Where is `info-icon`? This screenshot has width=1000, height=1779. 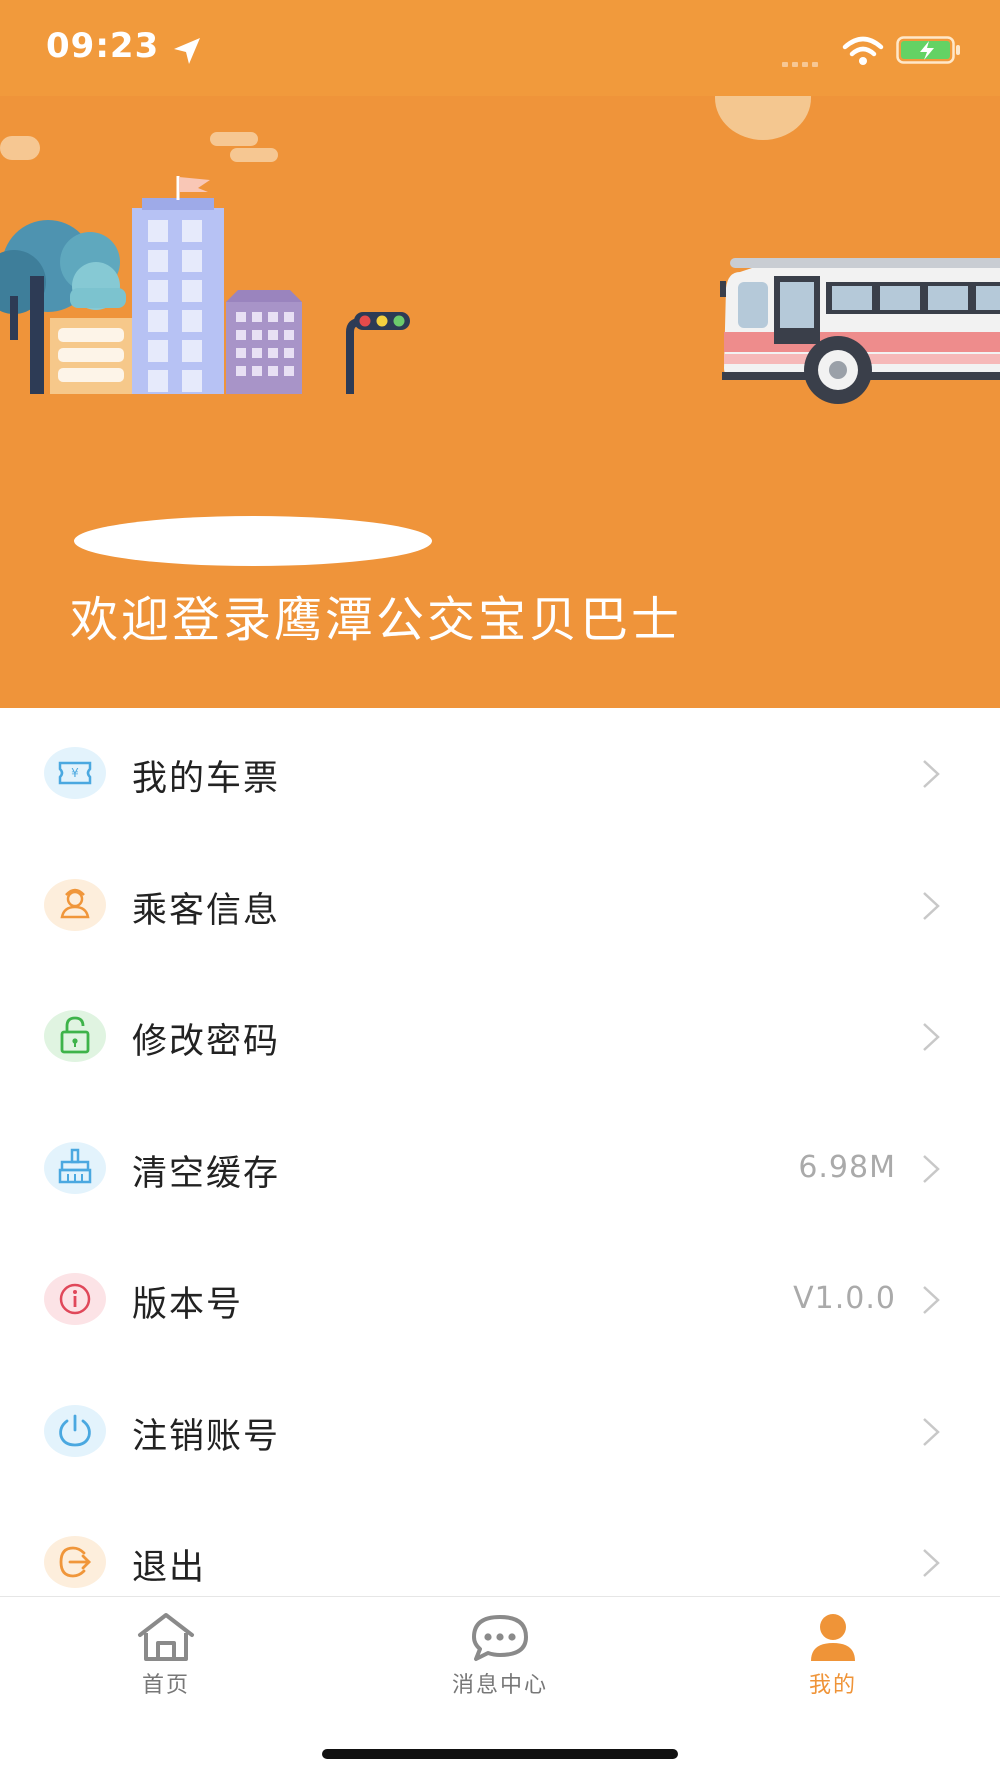
info-icon is located at coordinates (75, 1299).